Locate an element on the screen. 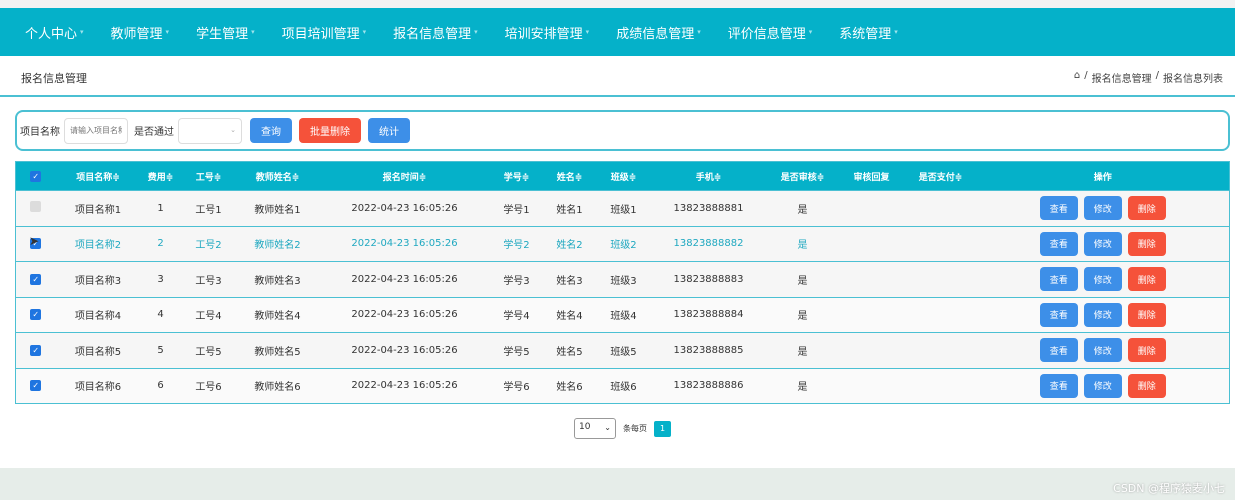 This screenshot has height=500, width=1235. watermark: CSDN @程序猿麦小七 is located at coordinates (1169, 488).